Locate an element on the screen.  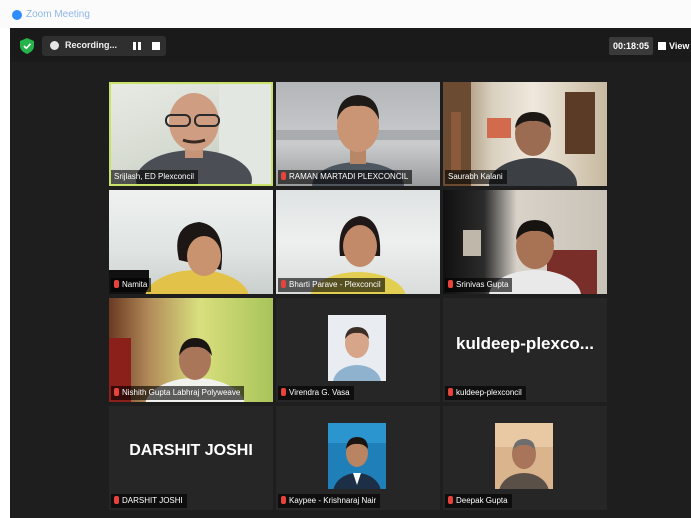
participant-name: RAMAN MARTADI PLEXCONCIL is located at coordinates (345, 177).